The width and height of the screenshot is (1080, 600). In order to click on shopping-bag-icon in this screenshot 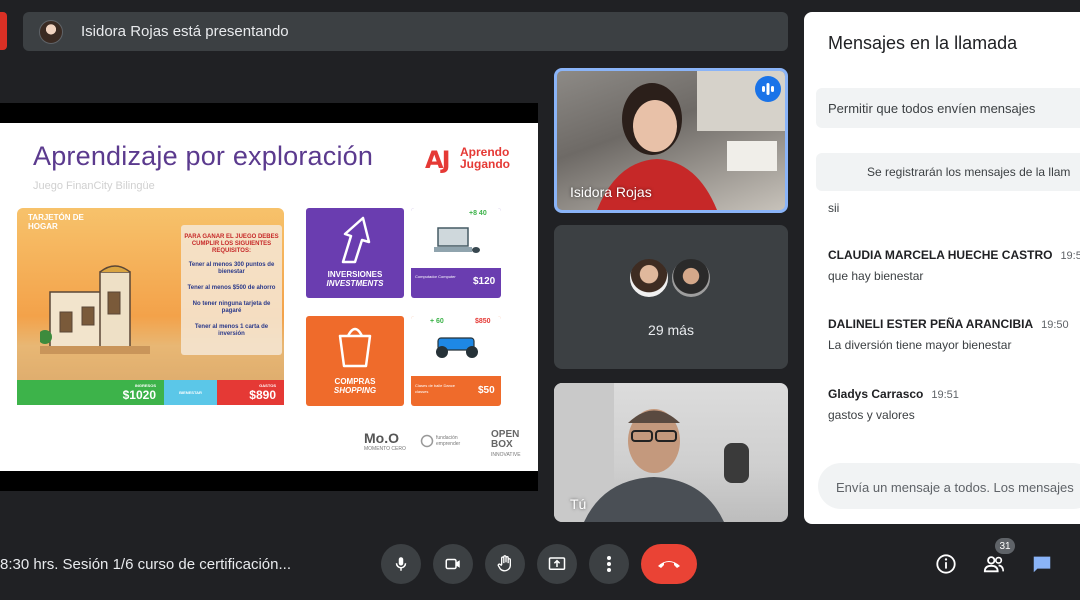, I will do `click(355, 347)`.